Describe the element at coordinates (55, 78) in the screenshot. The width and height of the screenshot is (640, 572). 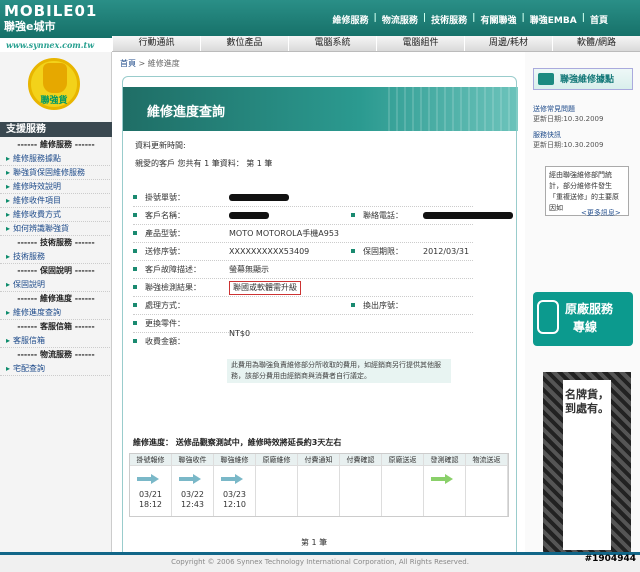
I see `hand-icon` at that location.